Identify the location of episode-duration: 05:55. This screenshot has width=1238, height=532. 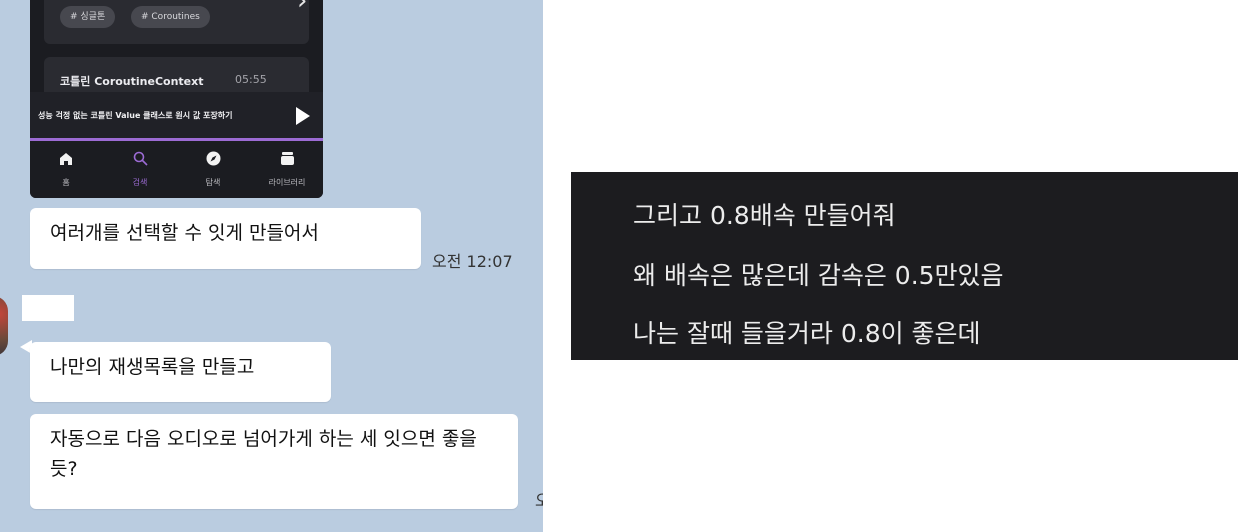
(251, 79).